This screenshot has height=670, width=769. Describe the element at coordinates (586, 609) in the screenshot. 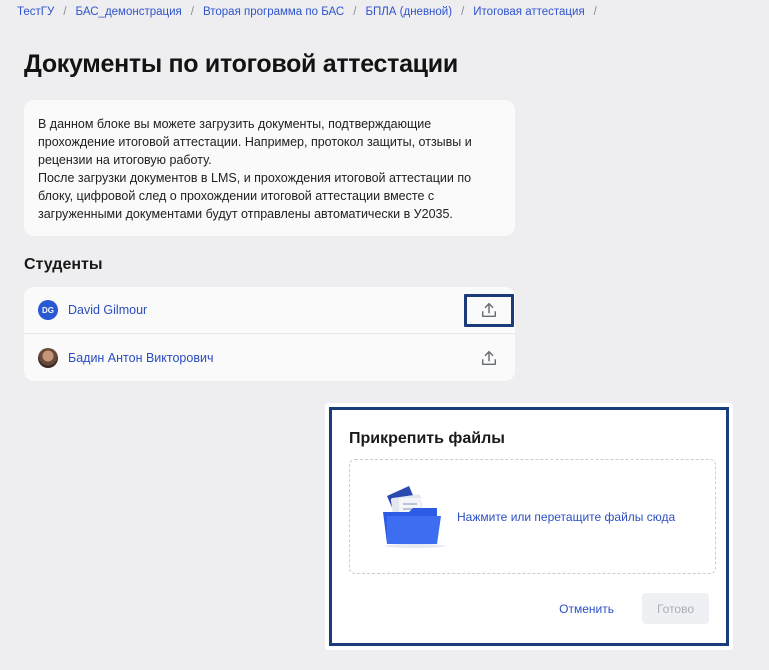

I see `cancel-button: Отменить` at that location.